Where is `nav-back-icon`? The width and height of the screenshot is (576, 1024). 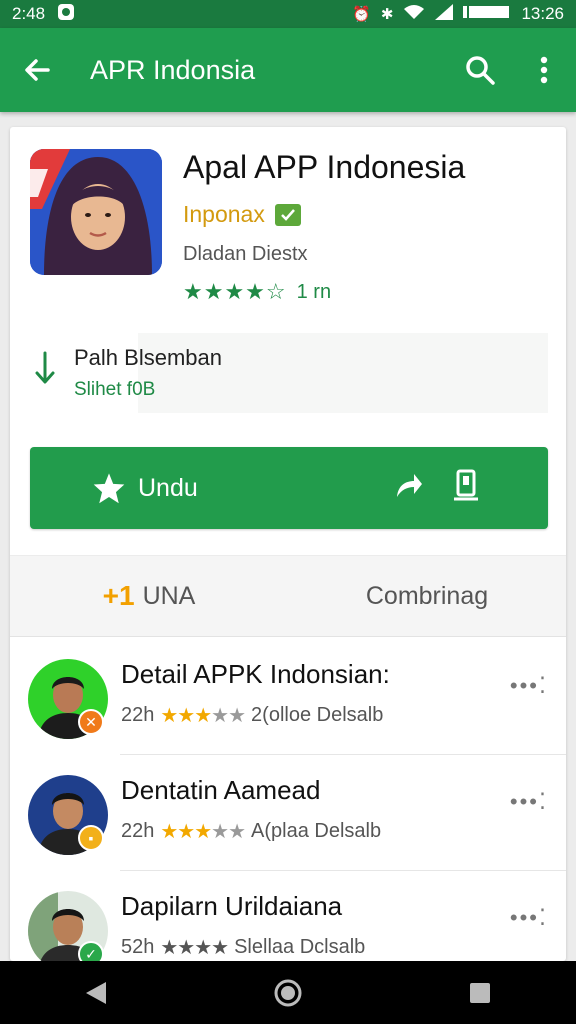
nav-back-icon is located at coordinates (96, 992).